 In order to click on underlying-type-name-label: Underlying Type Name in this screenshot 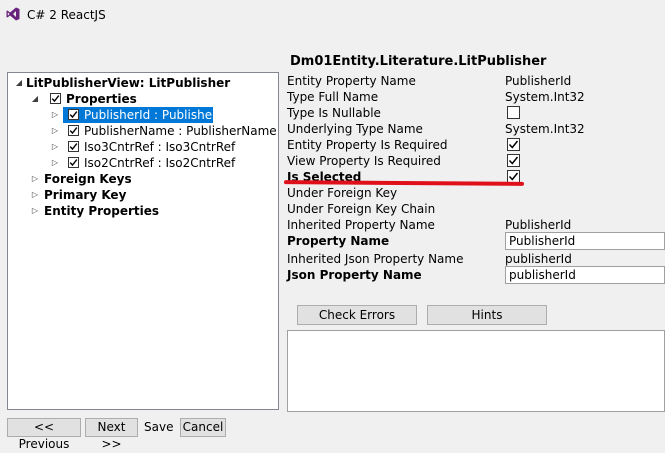, I will do `click(355, 129)`.